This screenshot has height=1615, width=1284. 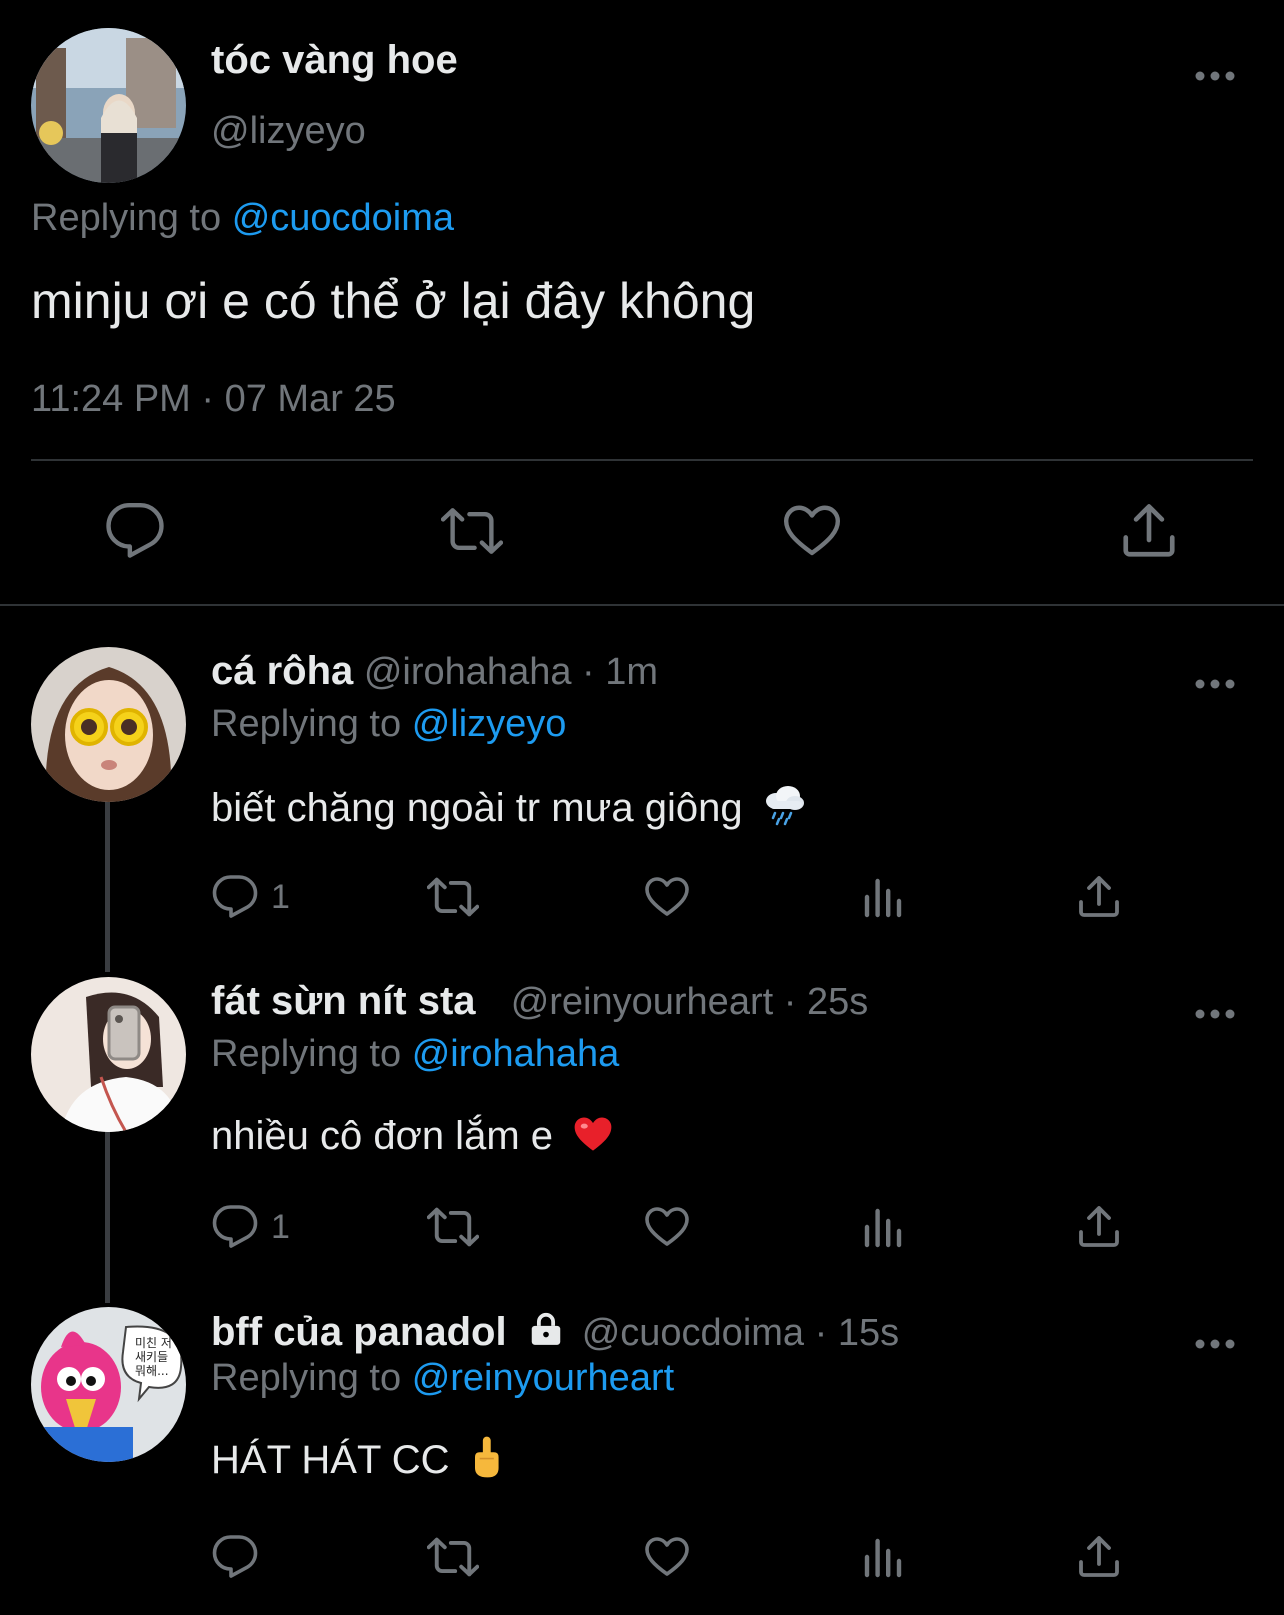 What do you see at coordinates (213, 399) in the screenshot?
I see `tweet-timestamp: 11:24 PM · 07 Mar 25` at bounding box center [213, 399].